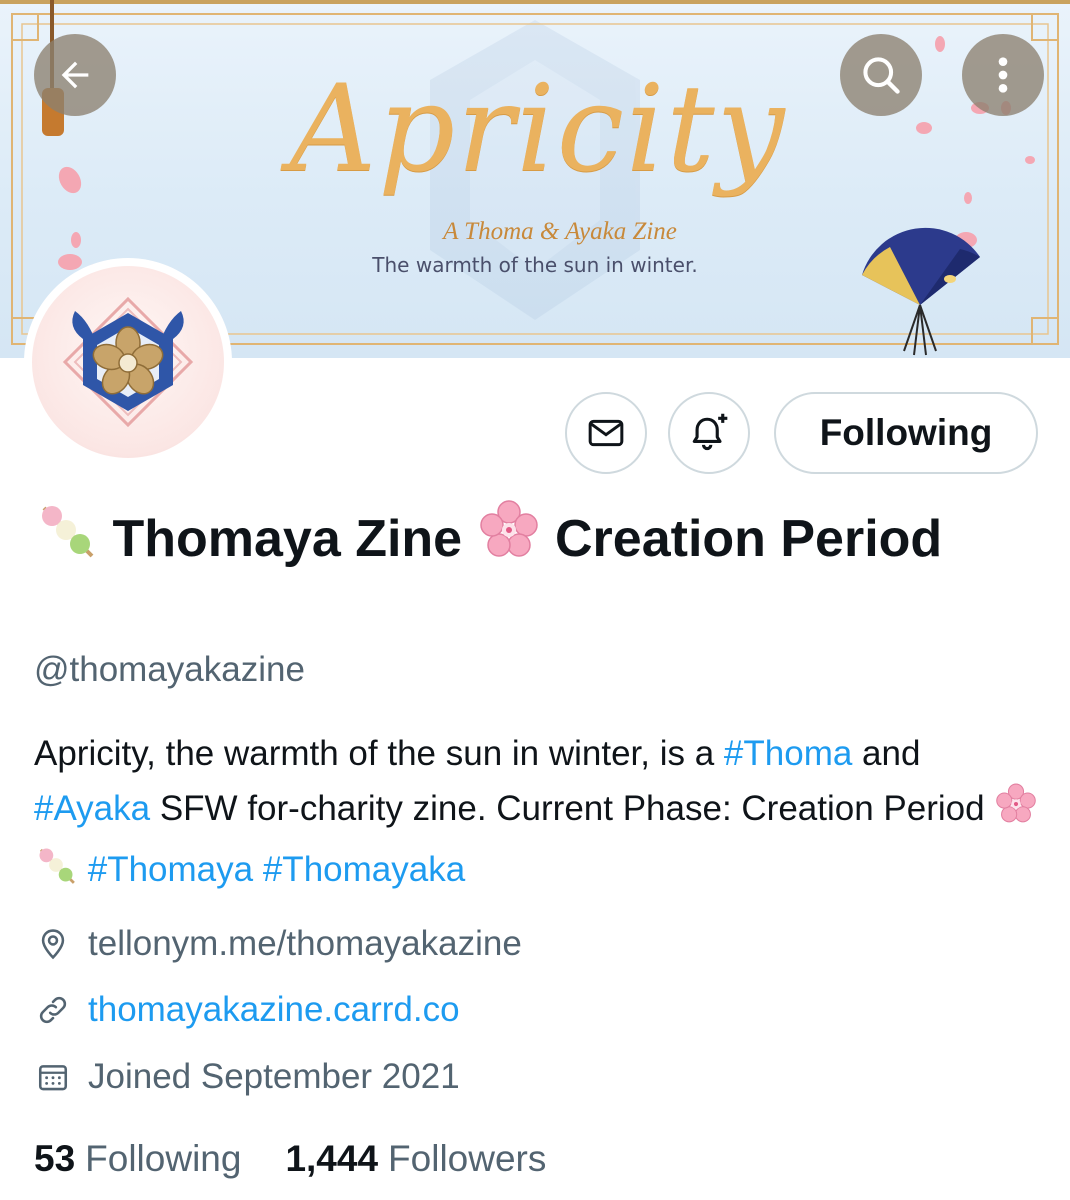 The height and width of the screenshot is (1200, 1070). Describe the element at coordinates (788, 753) in the screenshot. I see `hashtag-thoma: #Thoma` at that location.